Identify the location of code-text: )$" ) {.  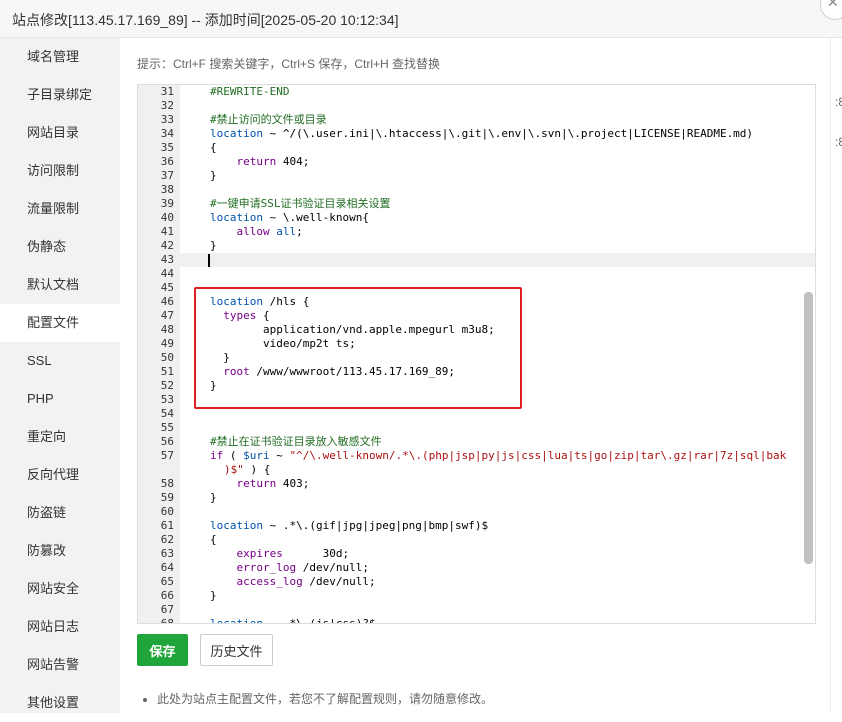
(247, 470).